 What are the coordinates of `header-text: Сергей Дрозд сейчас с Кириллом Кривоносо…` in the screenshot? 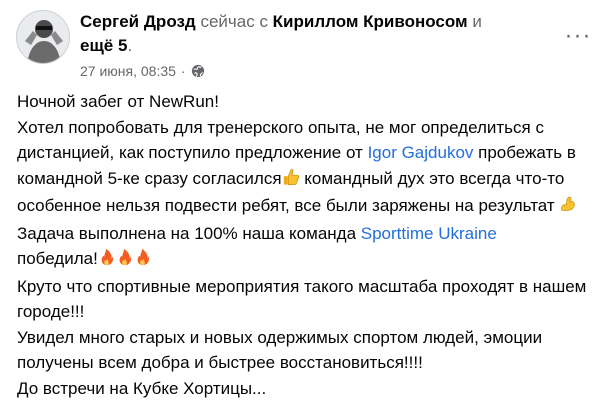 It's located at (320, 45).